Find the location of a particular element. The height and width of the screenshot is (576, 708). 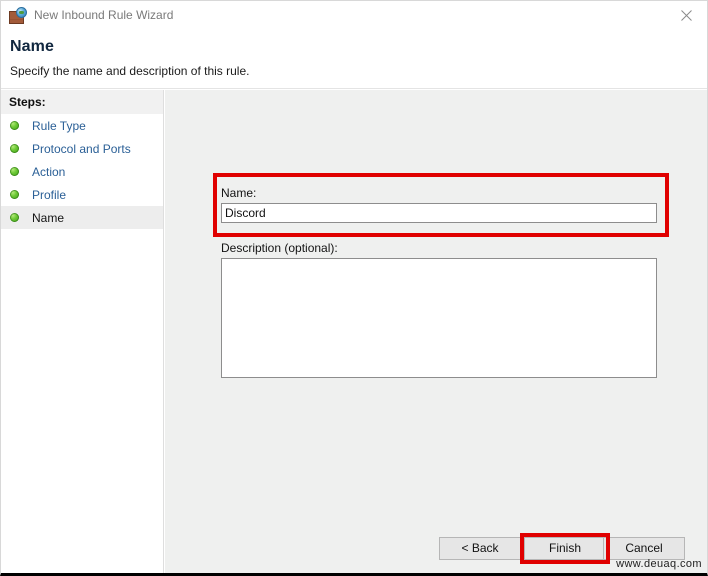

back-button: < Back is located at coordinates (480, 548).